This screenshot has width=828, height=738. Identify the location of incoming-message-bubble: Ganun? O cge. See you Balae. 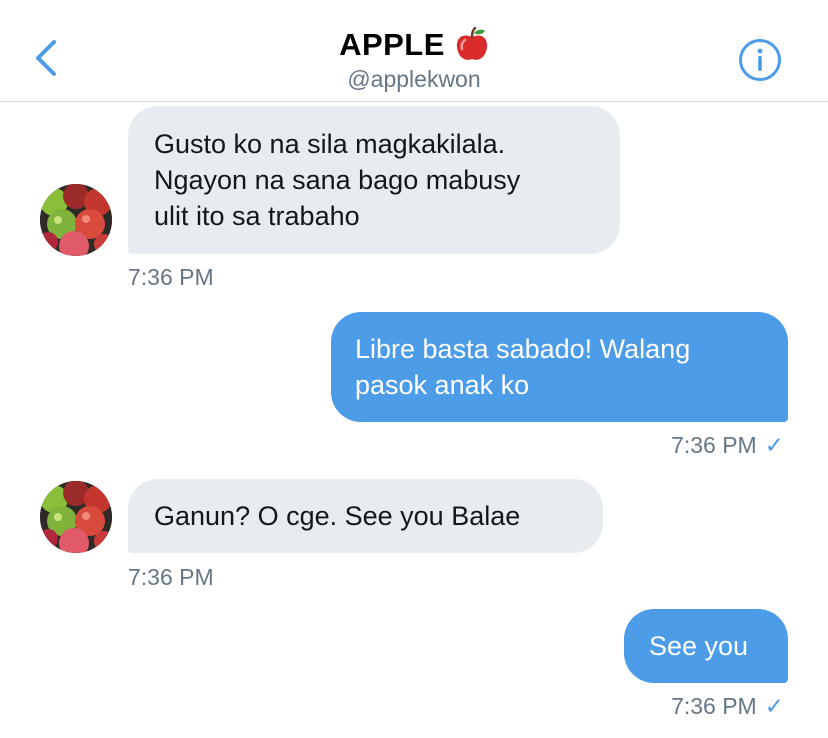
(365, 516).